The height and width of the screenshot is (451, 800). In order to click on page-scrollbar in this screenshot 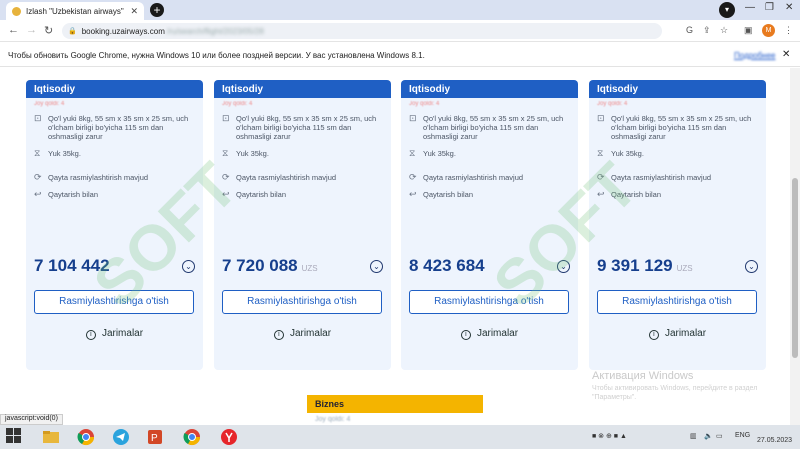, I will do `click(795, 246)`.